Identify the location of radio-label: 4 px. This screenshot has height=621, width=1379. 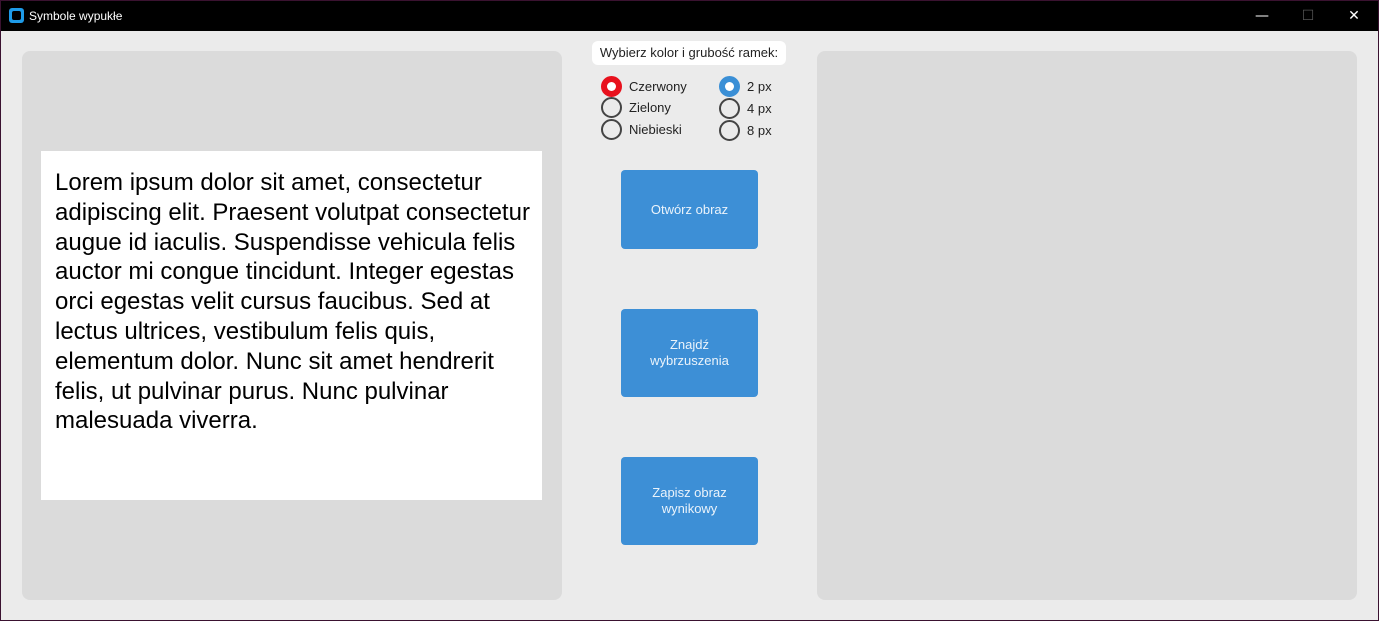
(759, 108).